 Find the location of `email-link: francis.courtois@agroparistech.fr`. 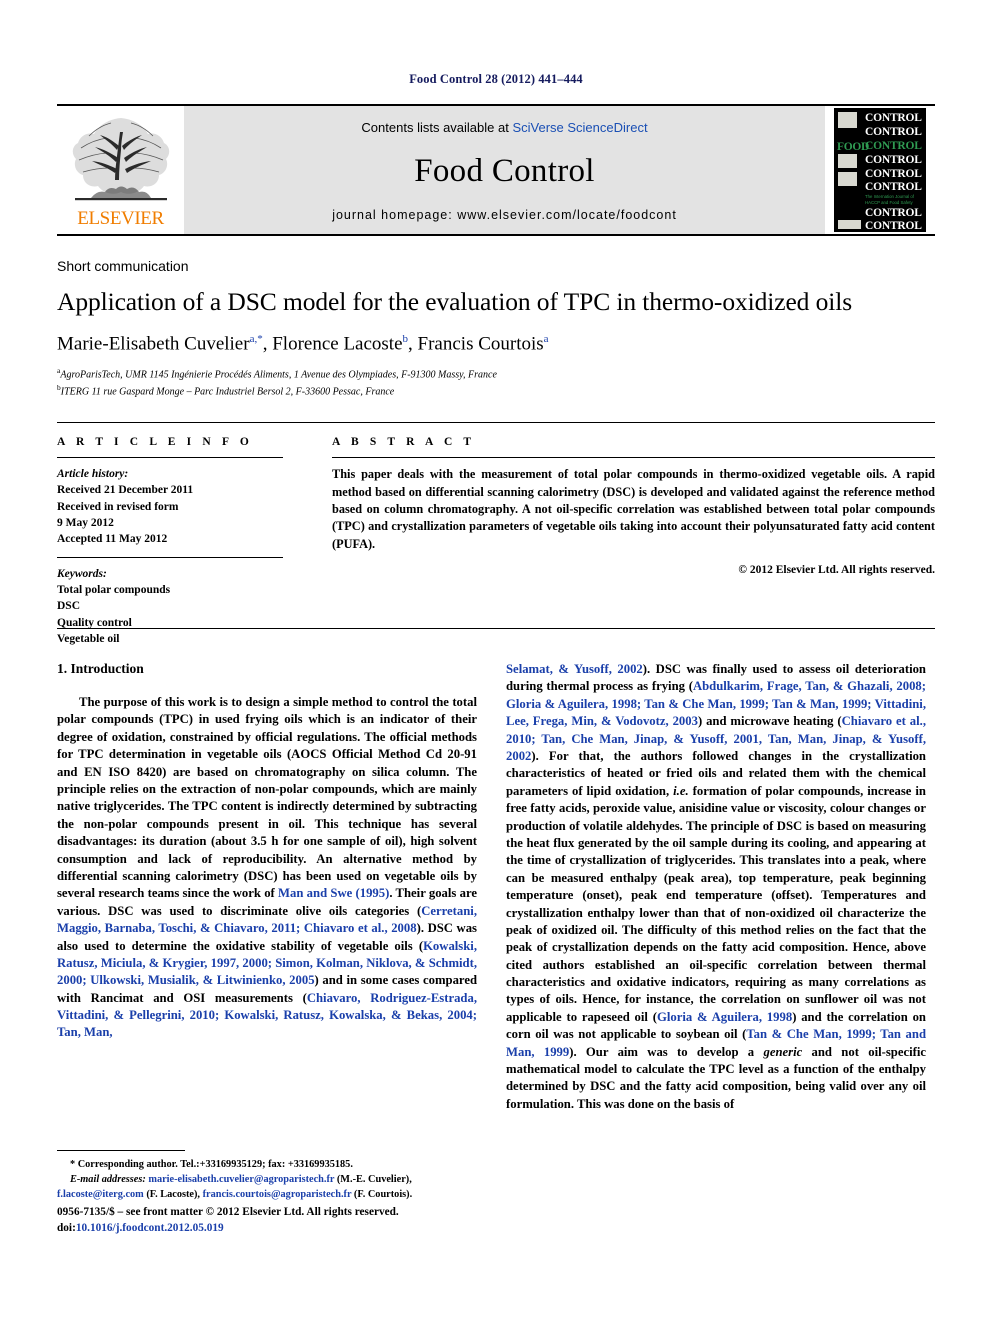

email-link: francis.courtois@agroparistech.fr is located at coordinates (277, 1194).